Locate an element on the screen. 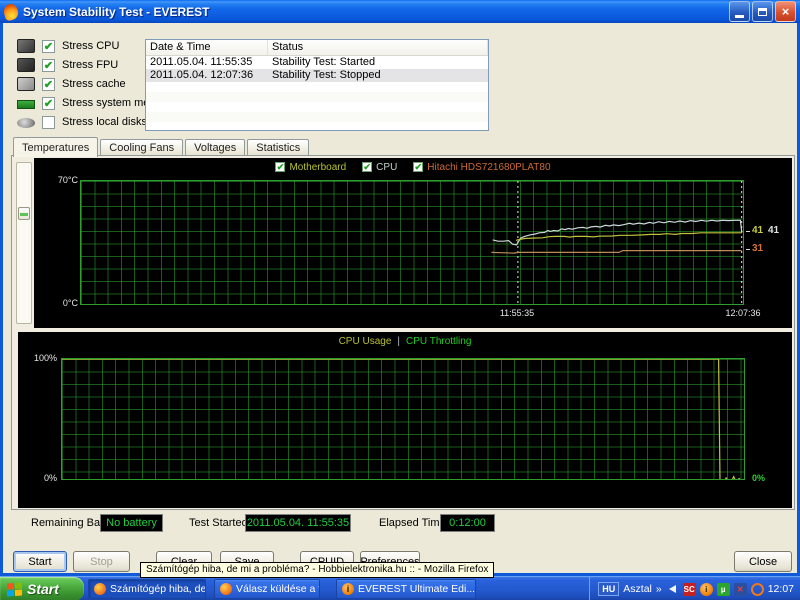  close-window-button: × is located at coordinates (785, 11).